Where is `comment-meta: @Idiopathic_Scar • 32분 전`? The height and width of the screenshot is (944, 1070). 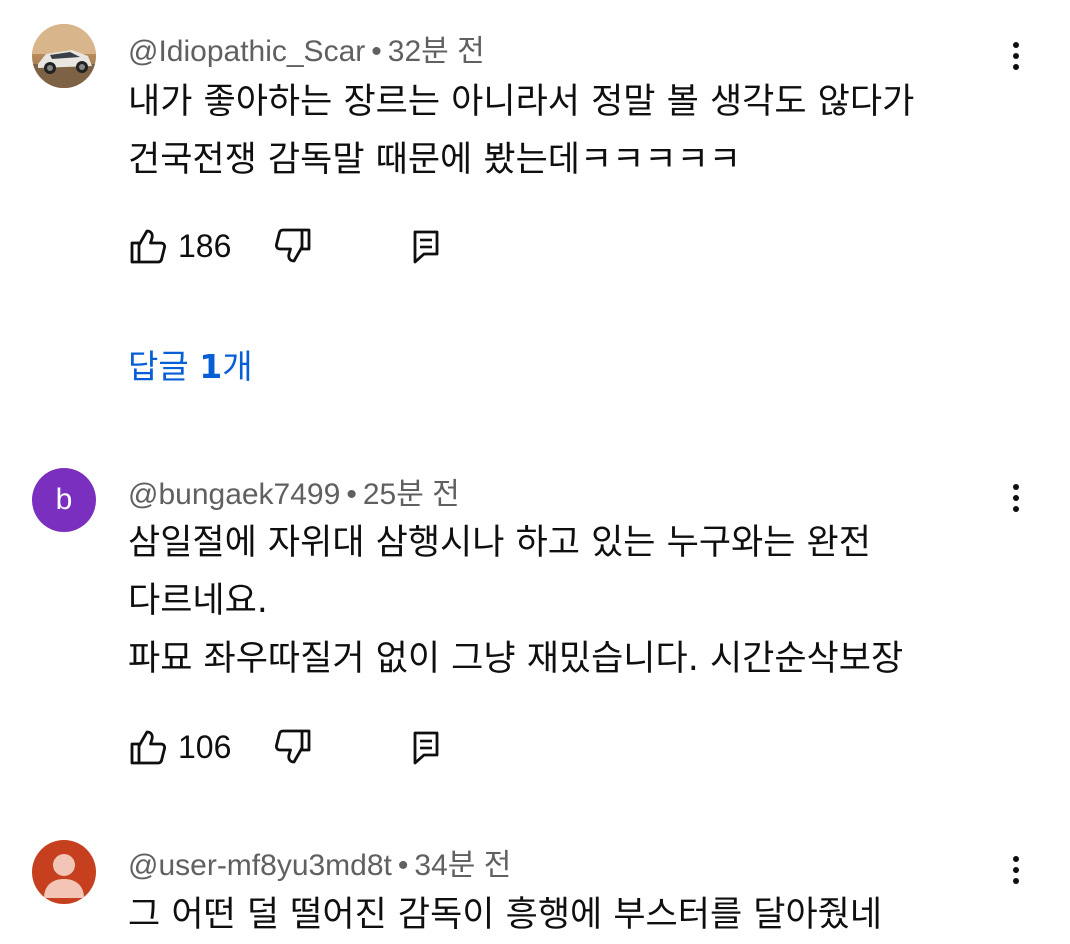
comment-meta: @Idiopathic_Scar • 32분 전 is located at coordinates (306, 48).